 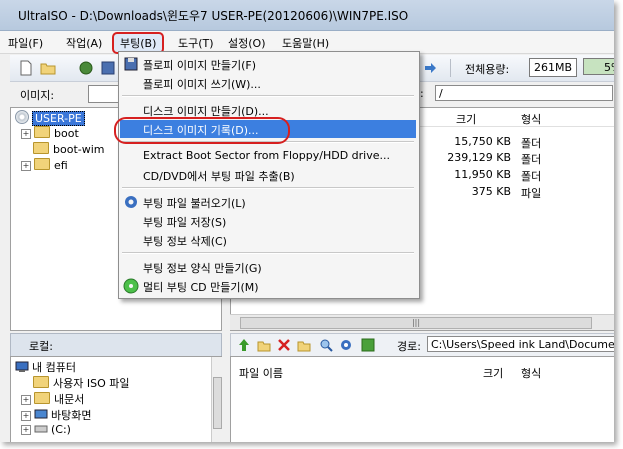 I want to click on column-filename: 파일 이름, so click(x=261, y=373).